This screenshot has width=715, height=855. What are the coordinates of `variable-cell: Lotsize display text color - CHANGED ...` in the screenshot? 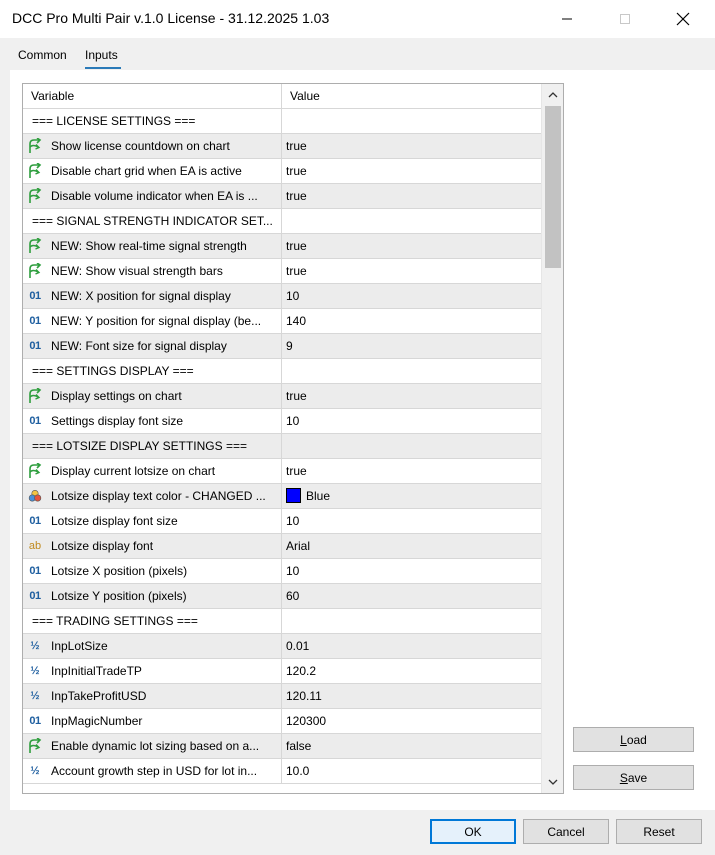 It's located at (152, 496).